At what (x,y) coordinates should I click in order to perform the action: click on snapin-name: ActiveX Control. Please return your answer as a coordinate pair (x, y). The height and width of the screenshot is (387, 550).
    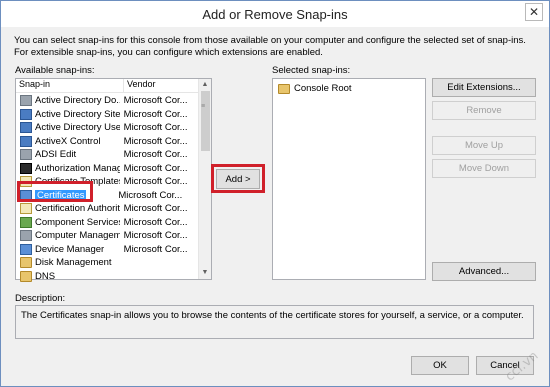
    Looking at the image, I should click on (68, 141).